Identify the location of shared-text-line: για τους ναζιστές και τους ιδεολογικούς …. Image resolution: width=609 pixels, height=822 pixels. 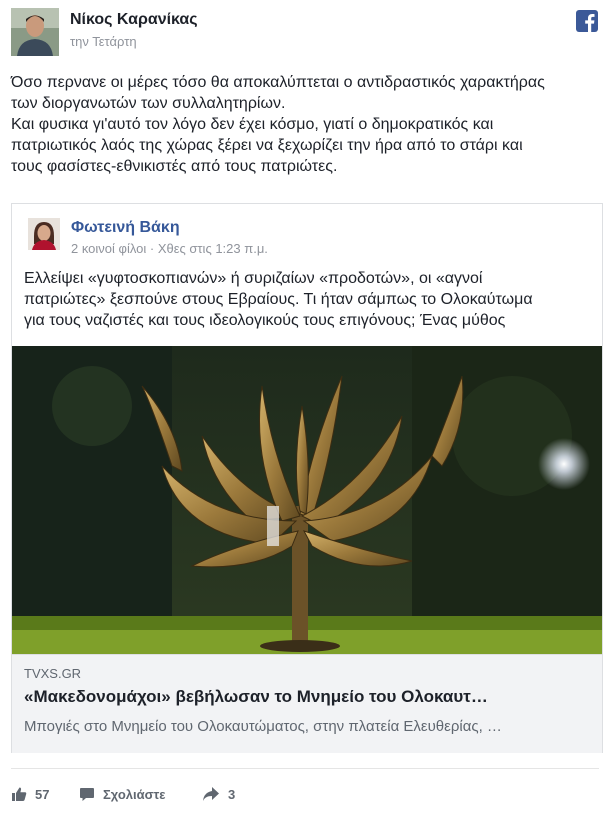
(265, 320).